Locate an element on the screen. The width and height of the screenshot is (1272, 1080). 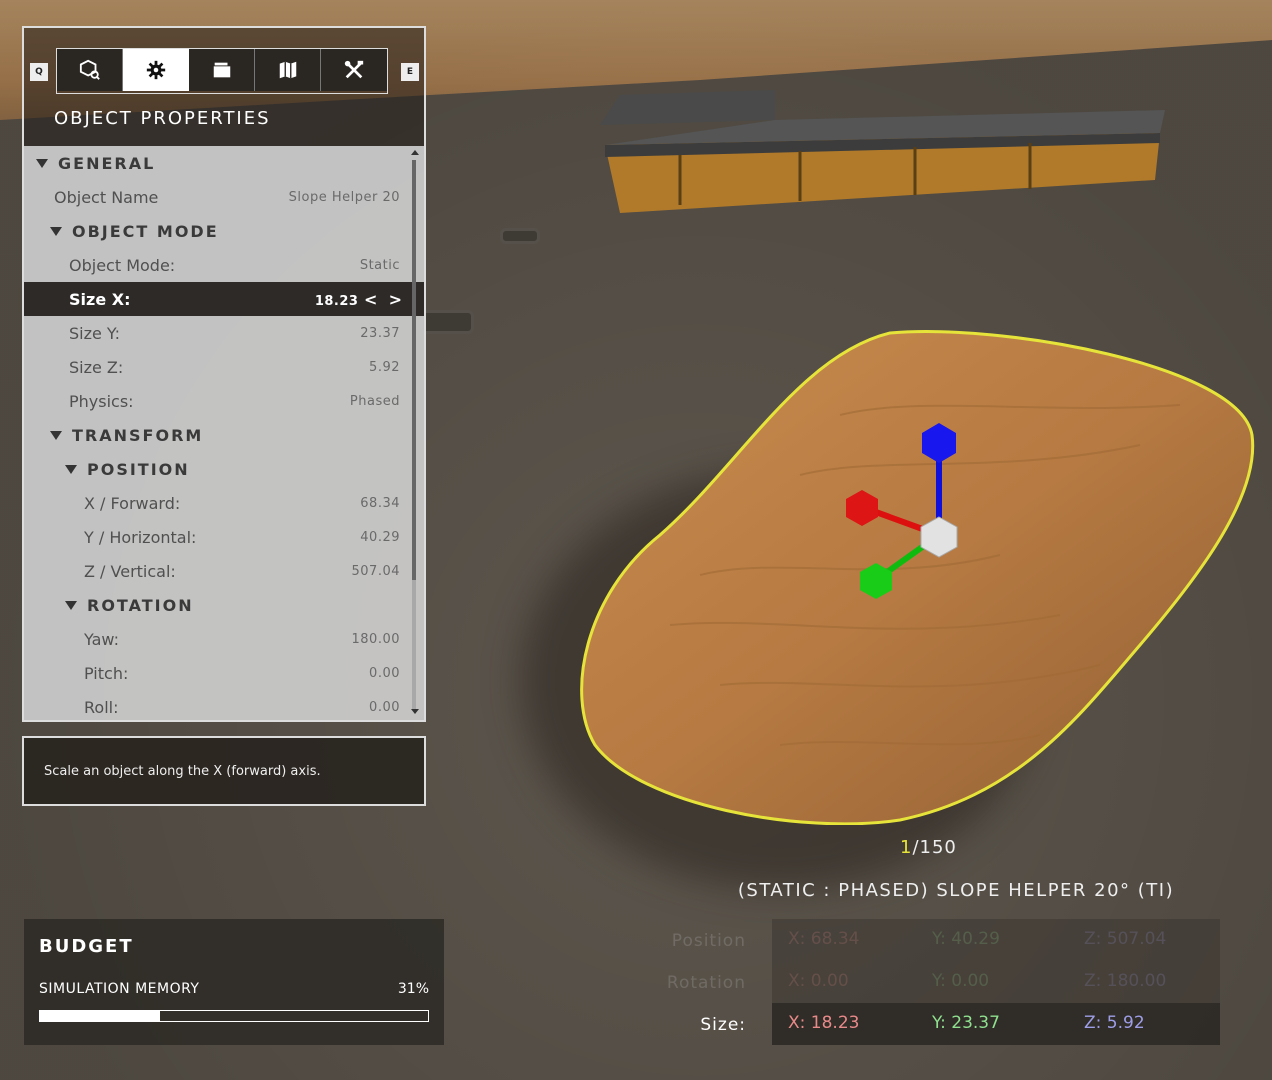
position-y: Y: 40.29 is located at coordinates (966, 939).